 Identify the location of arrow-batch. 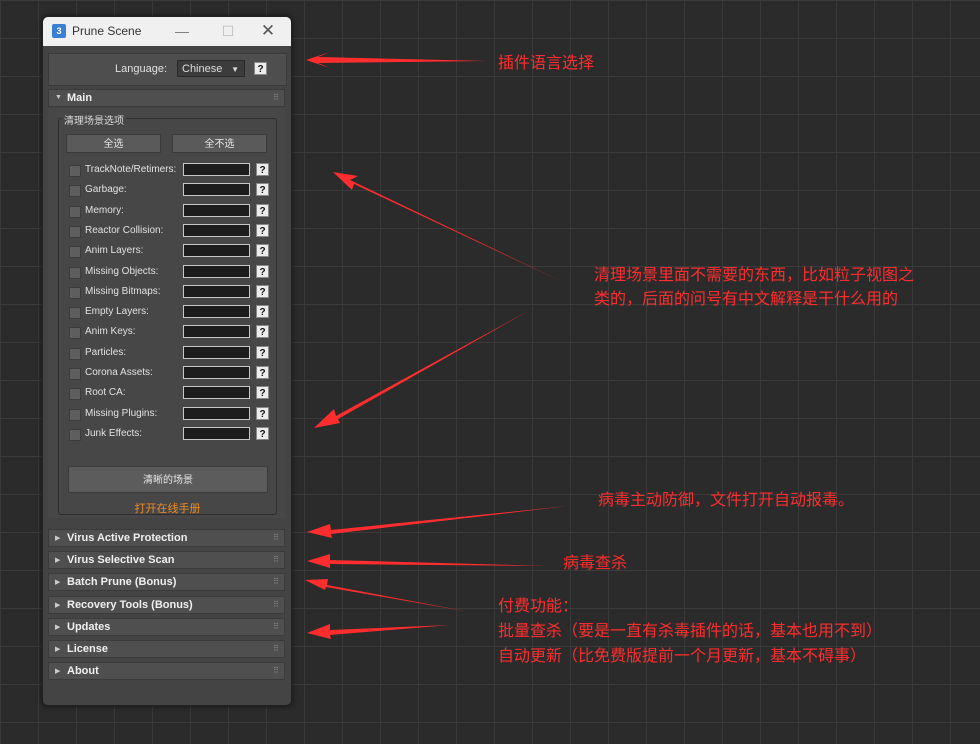
(387, 595).